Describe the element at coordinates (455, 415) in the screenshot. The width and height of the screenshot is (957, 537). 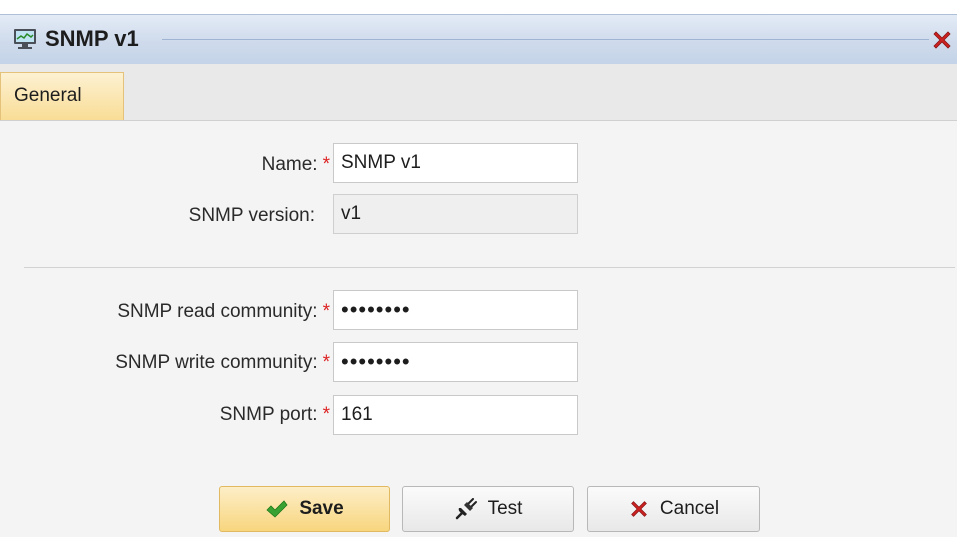
I see `snmp-port-input` at that location.